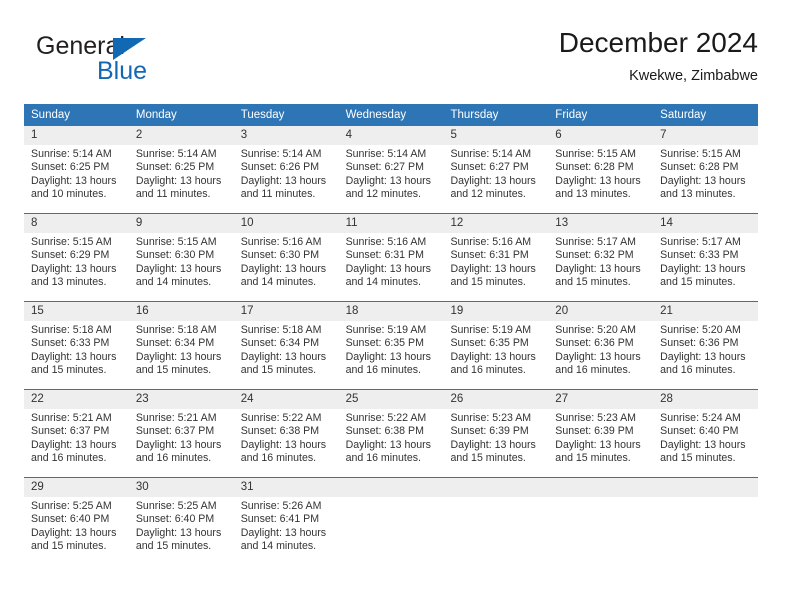  Describe the element at coordinates (601, 311) in the screenshot. I see `day-number: 20` at that location.